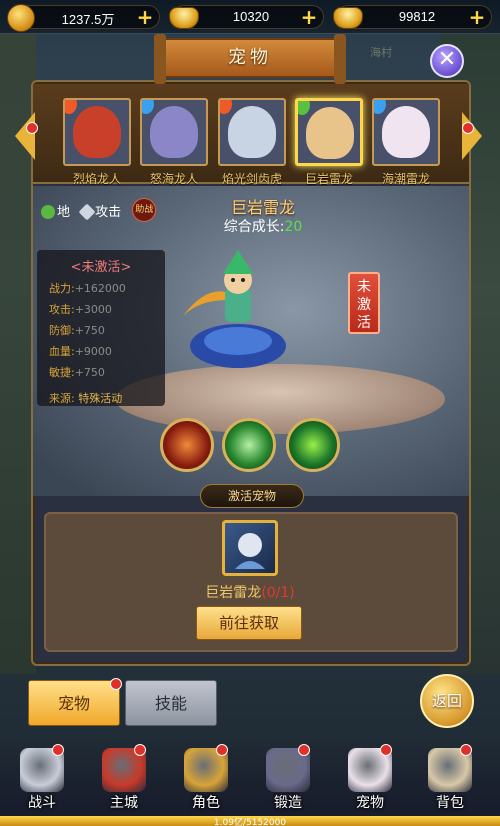 This screenshot has height=826, width=500. What do you see at coordinates (293, 227) in the screenshot?
I see `growth-value: 20` at bounding box center [293, 227].